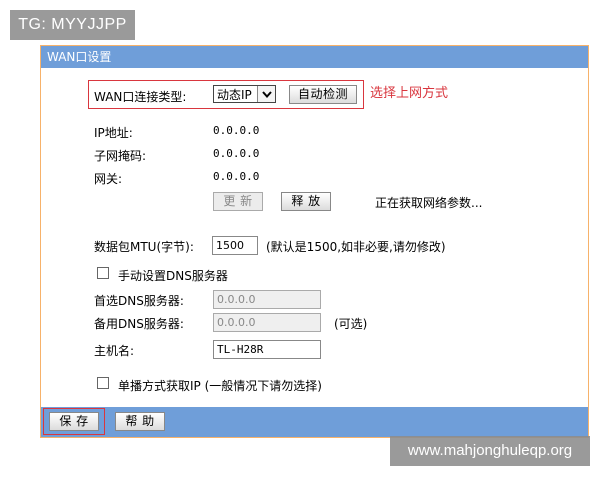 The height and width of the screenshot is (480, 600). What do you see at coordinates (267, 322) in the screenshot?
I see `secondary-dns-input: 0.0.0.0` at bounding box center [267, 322].